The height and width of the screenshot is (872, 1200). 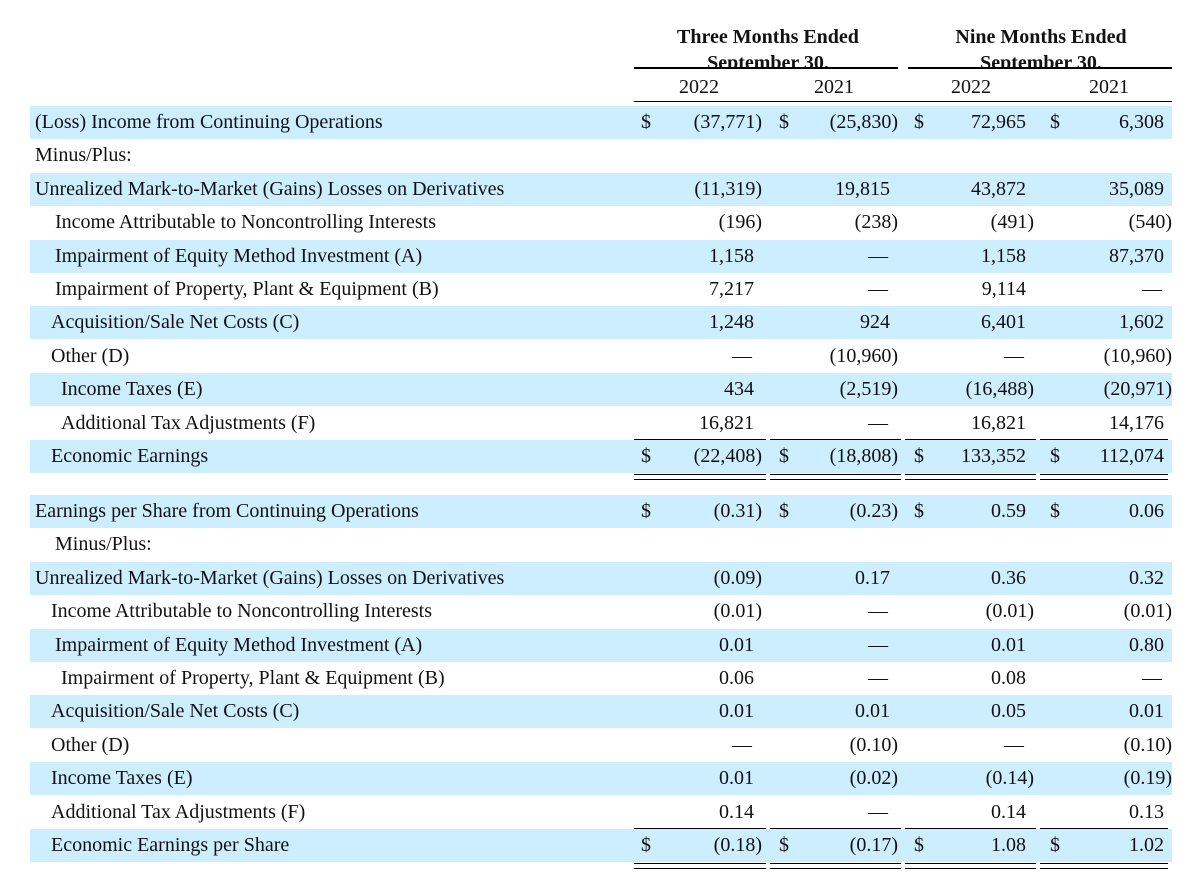 What do you see at coordinates (1009, 778) in the screenshot?
I see `cell-value: (0.14)` at bounding box center [1009, 778].